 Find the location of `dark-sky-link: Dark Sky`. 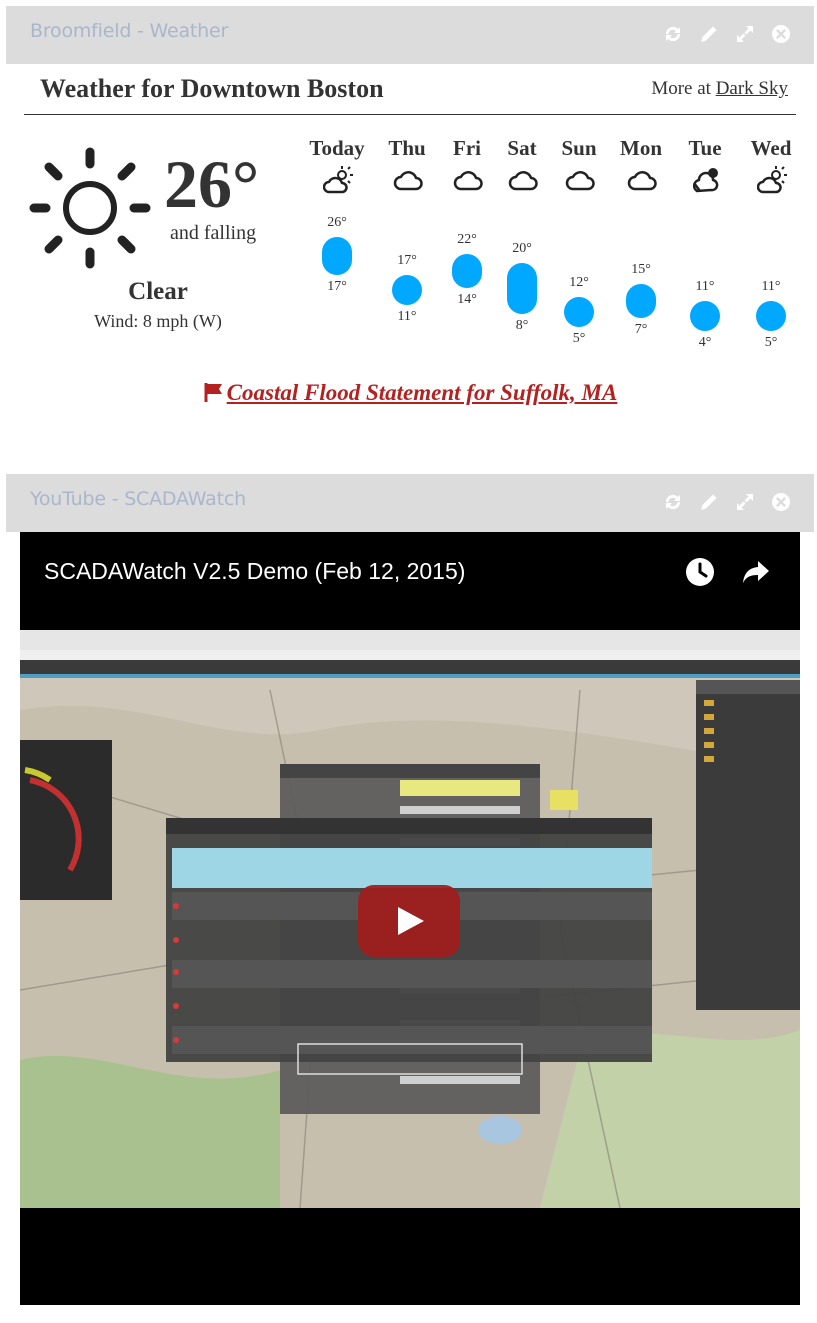

dark-sky-link: Dark Sky is located at coordinates (752, 88).